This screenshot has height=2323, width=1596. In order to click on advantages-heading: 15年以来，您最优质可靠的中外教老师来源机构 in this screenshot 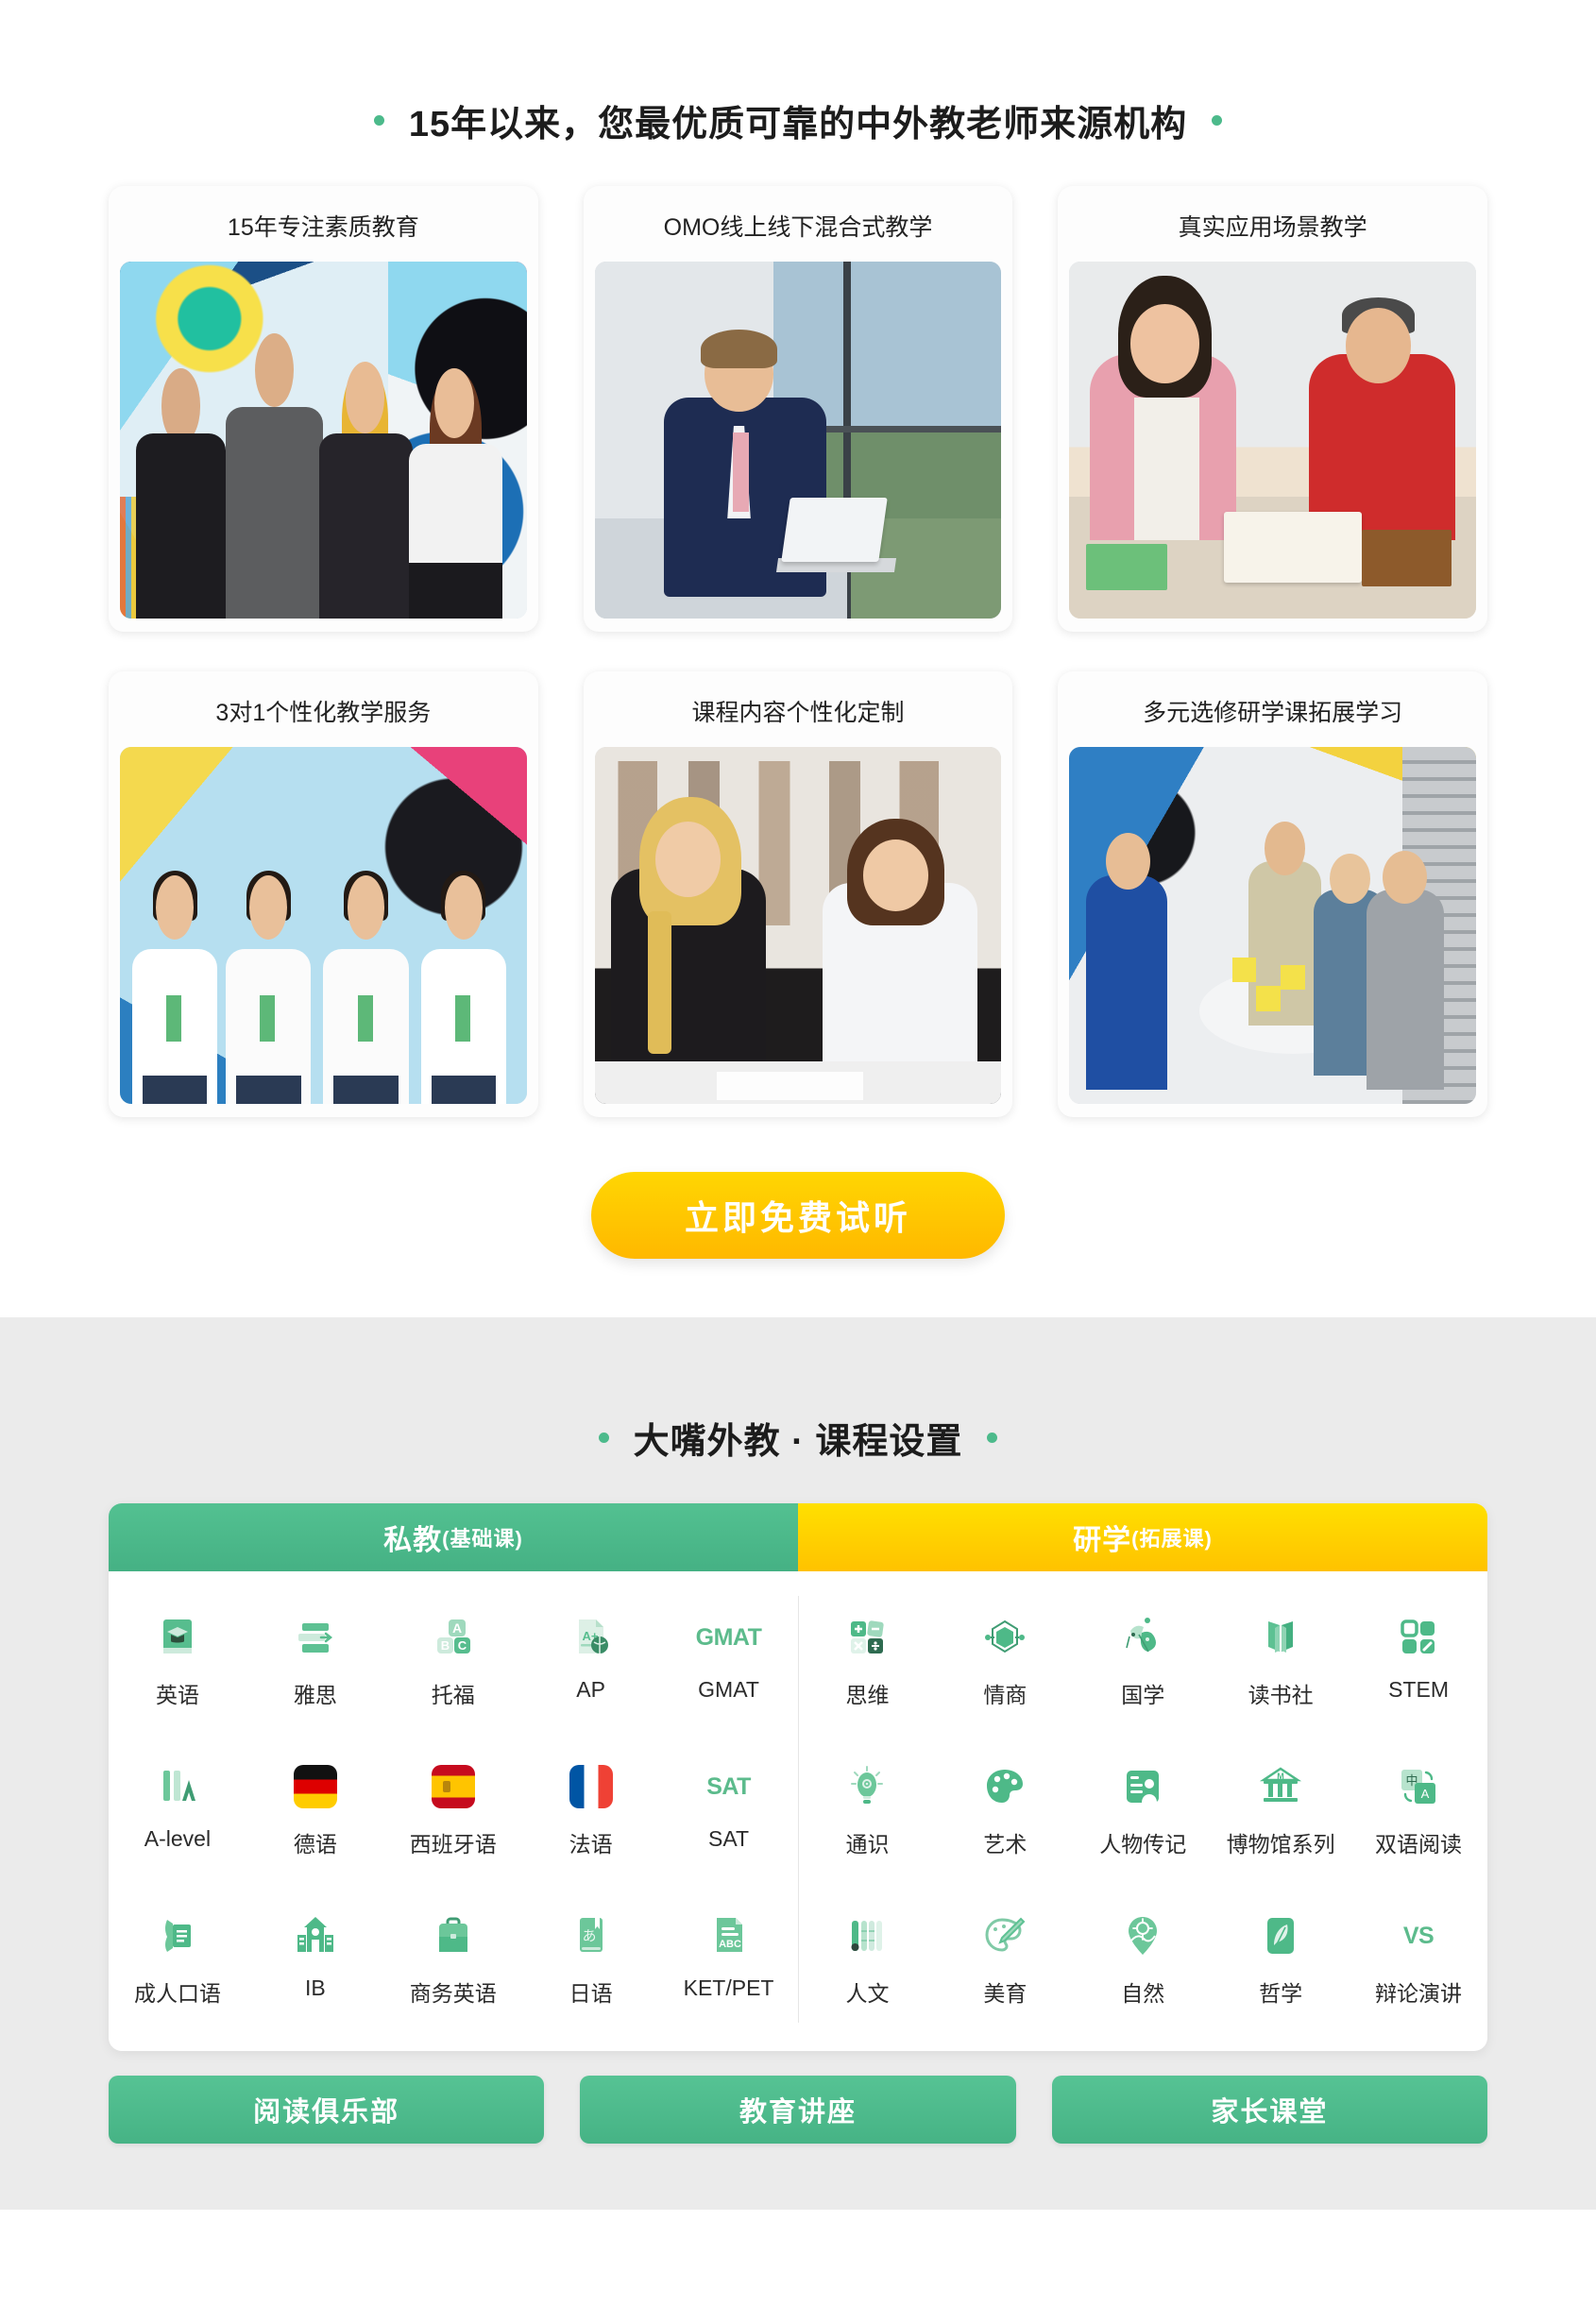, I will do `click(798, 120)`.